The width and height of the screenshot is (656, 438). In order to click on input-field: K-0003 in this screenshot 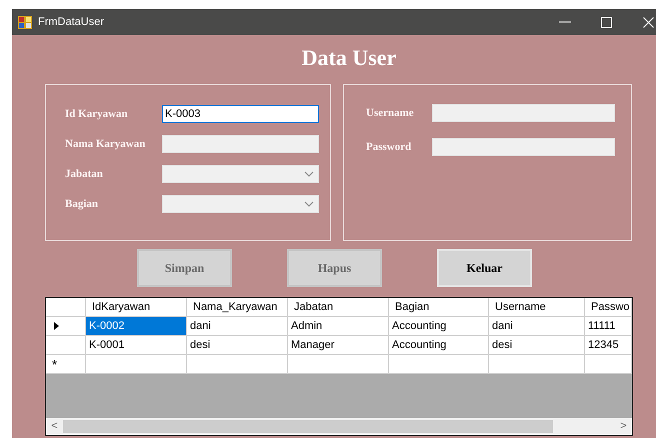, I will do `click(240, 114)`.